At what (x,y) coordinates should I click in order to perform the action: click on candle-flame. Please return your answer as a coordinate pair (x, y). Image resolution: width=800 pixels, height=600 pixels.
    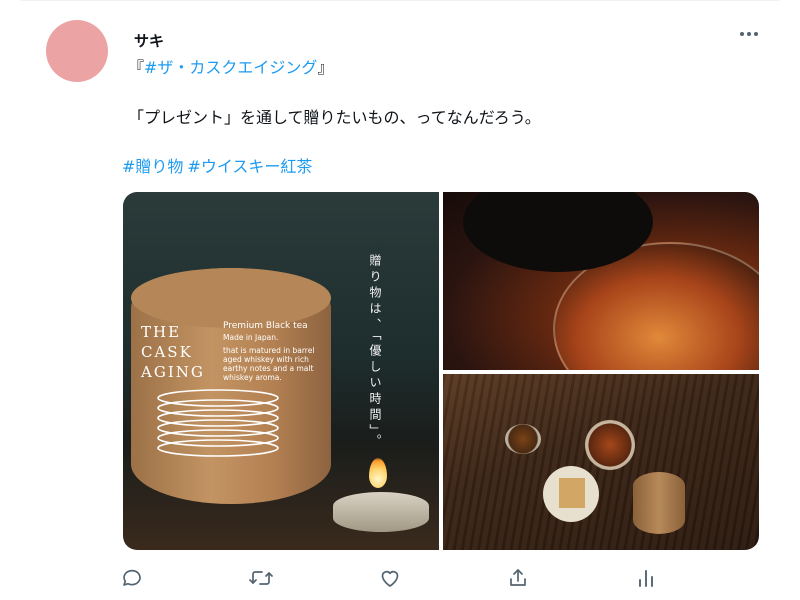
    Looking at the image, I should click on (378, 473).